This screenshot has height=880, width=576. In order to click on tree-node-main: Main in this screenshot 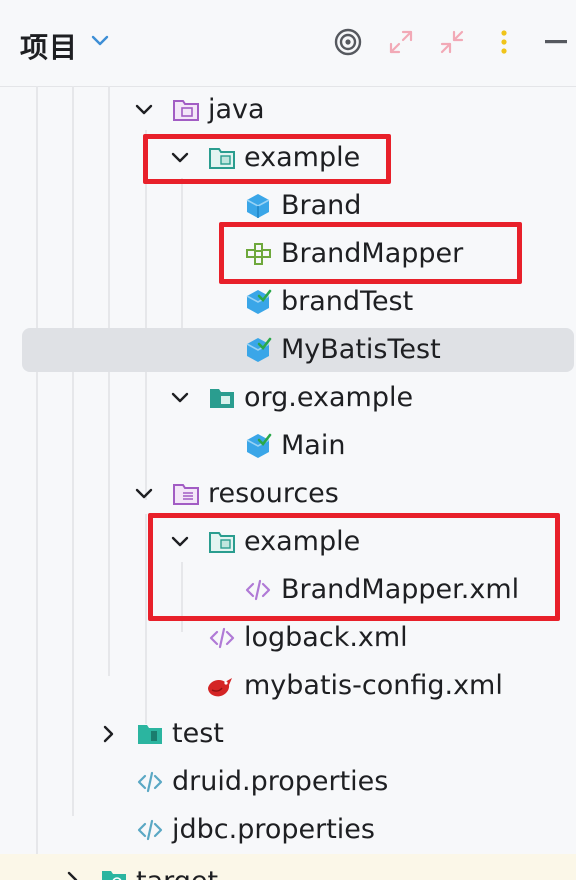, I will do `click(288, 446)`.